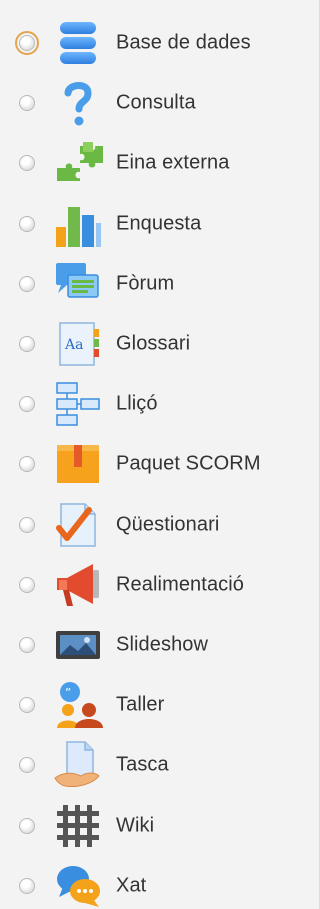 Image resolution: width=320 pixels, height=909 pixels. What do you see at coordinates (78, 885) in the screenshot?
I see `chat-icon` at bounding box center [78, 885].